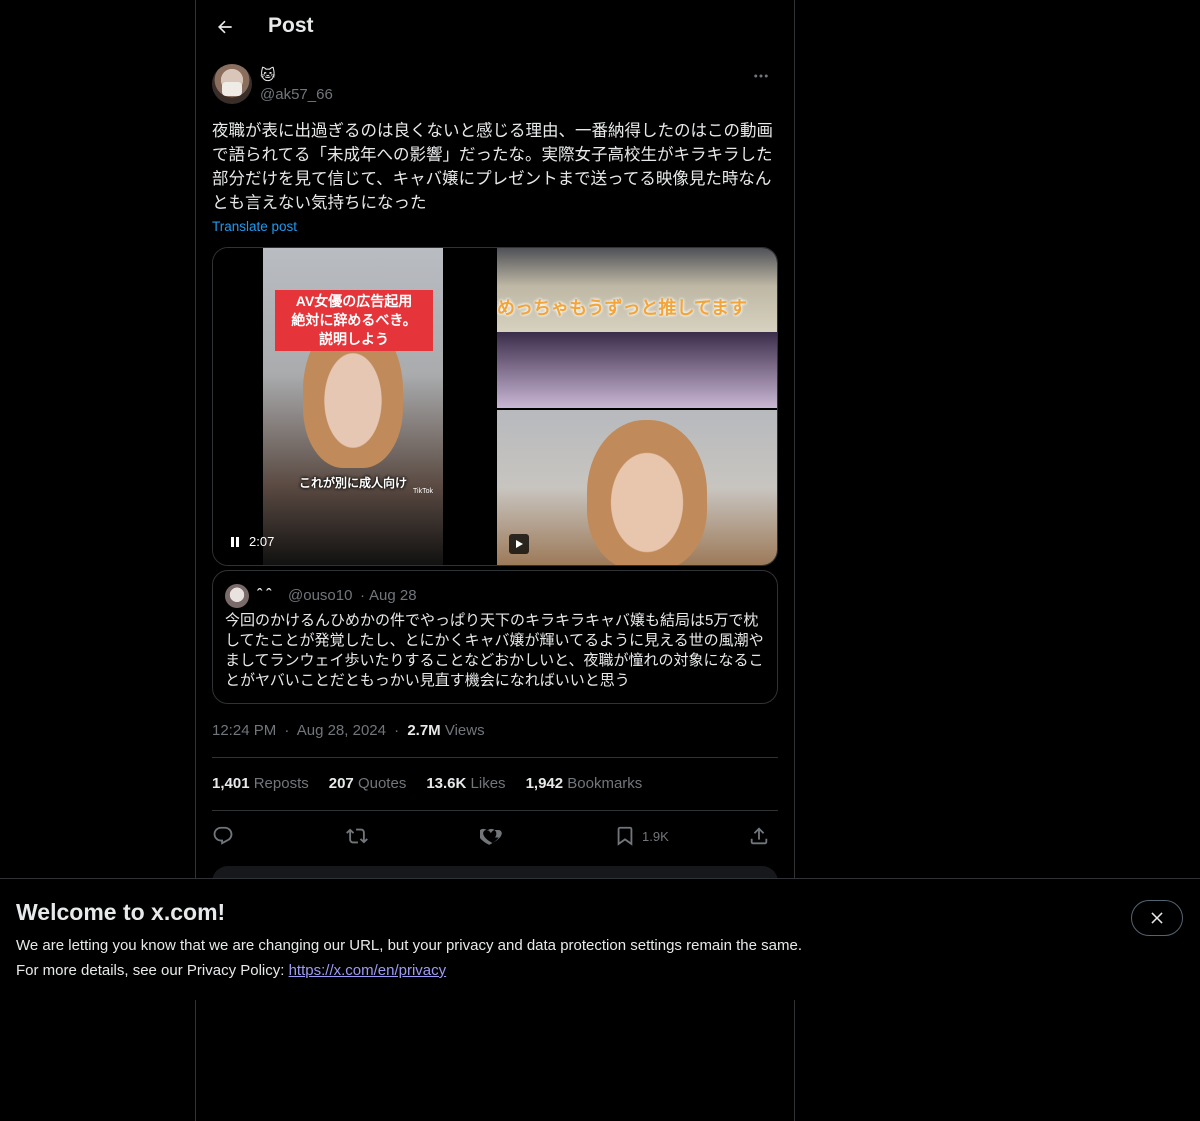  Describe the element at coordinates (424, 730) in the screenshot. I see `views-count: 2.7M` at that location.